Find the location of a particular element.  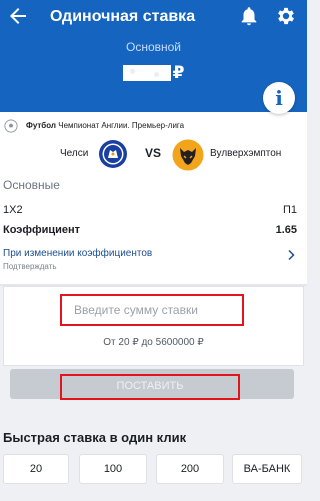

coefficient-row: Коэффициент 1.65 is located at coordinates (153, 231).